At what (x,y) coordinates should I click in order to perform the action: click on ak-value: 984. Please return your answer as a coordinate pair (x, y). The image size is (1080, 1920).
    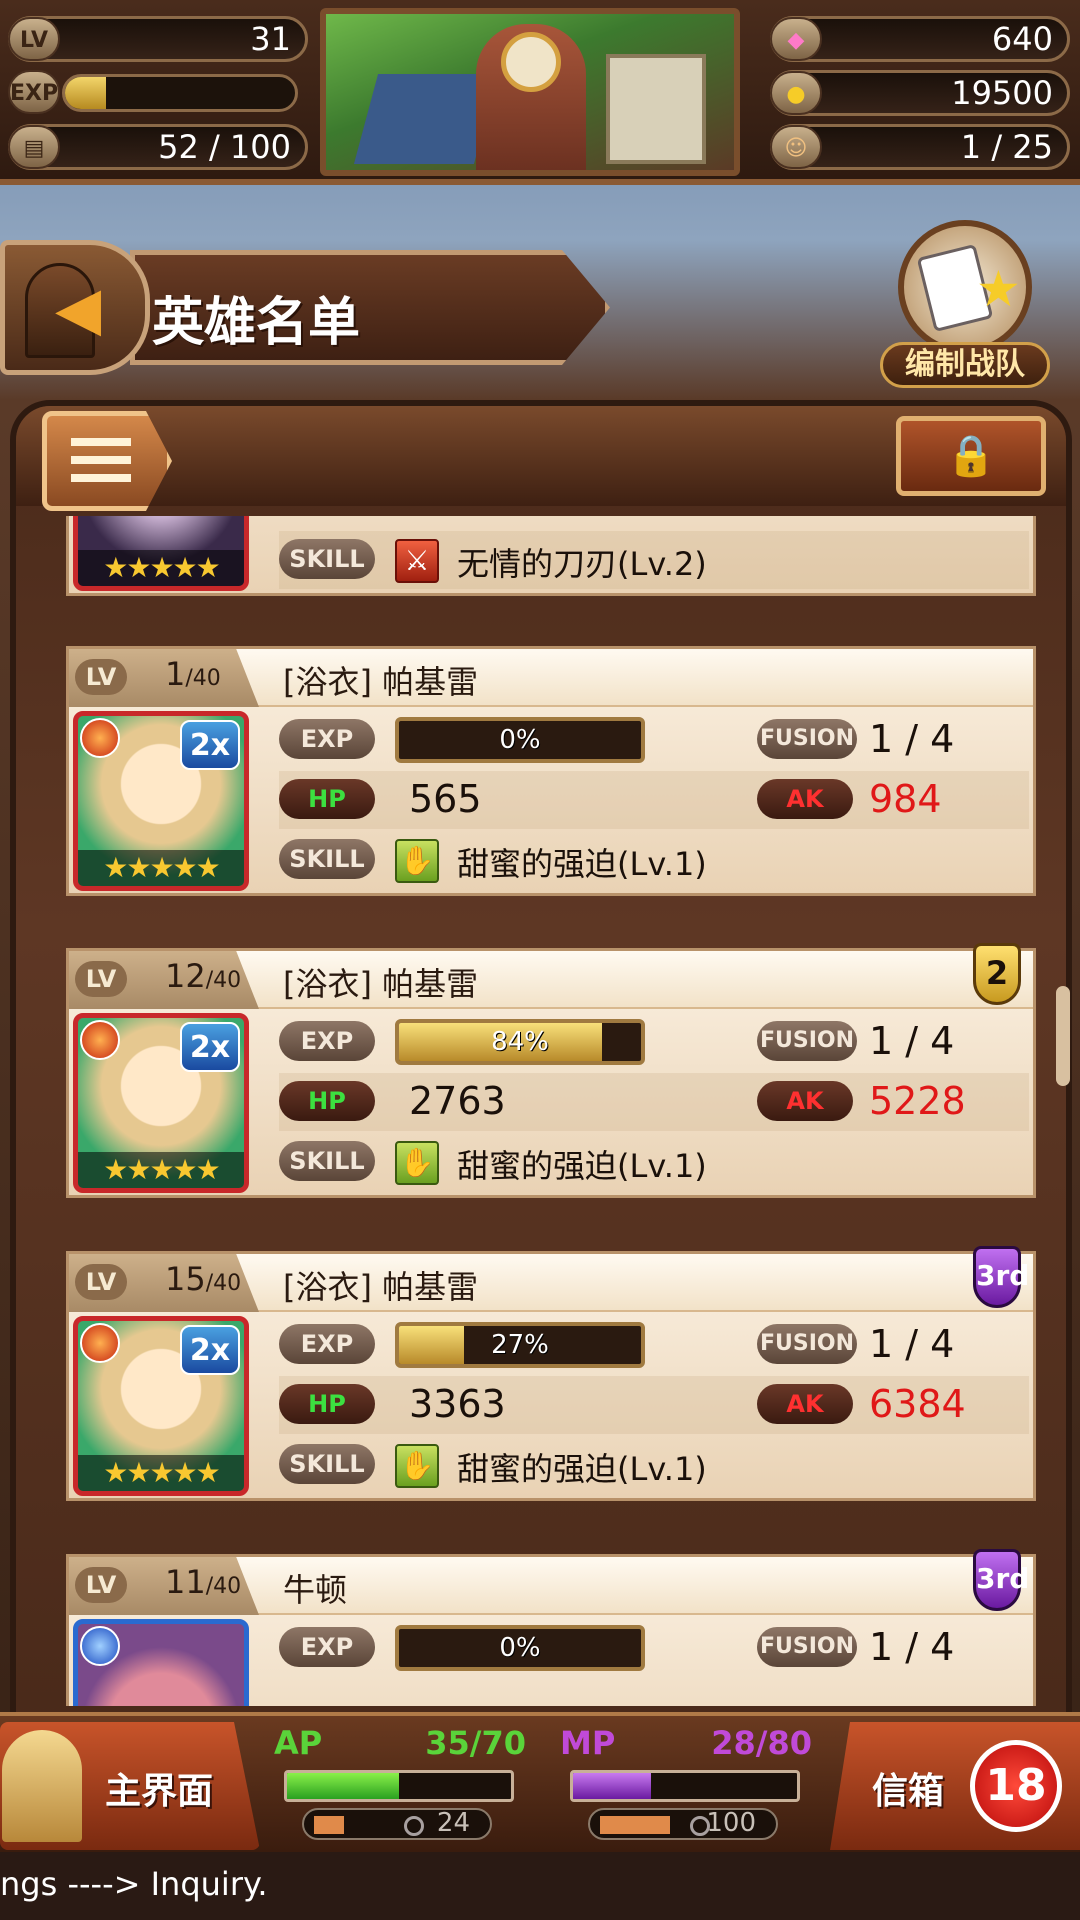
    Looking at the image, I should click on (905, 799).